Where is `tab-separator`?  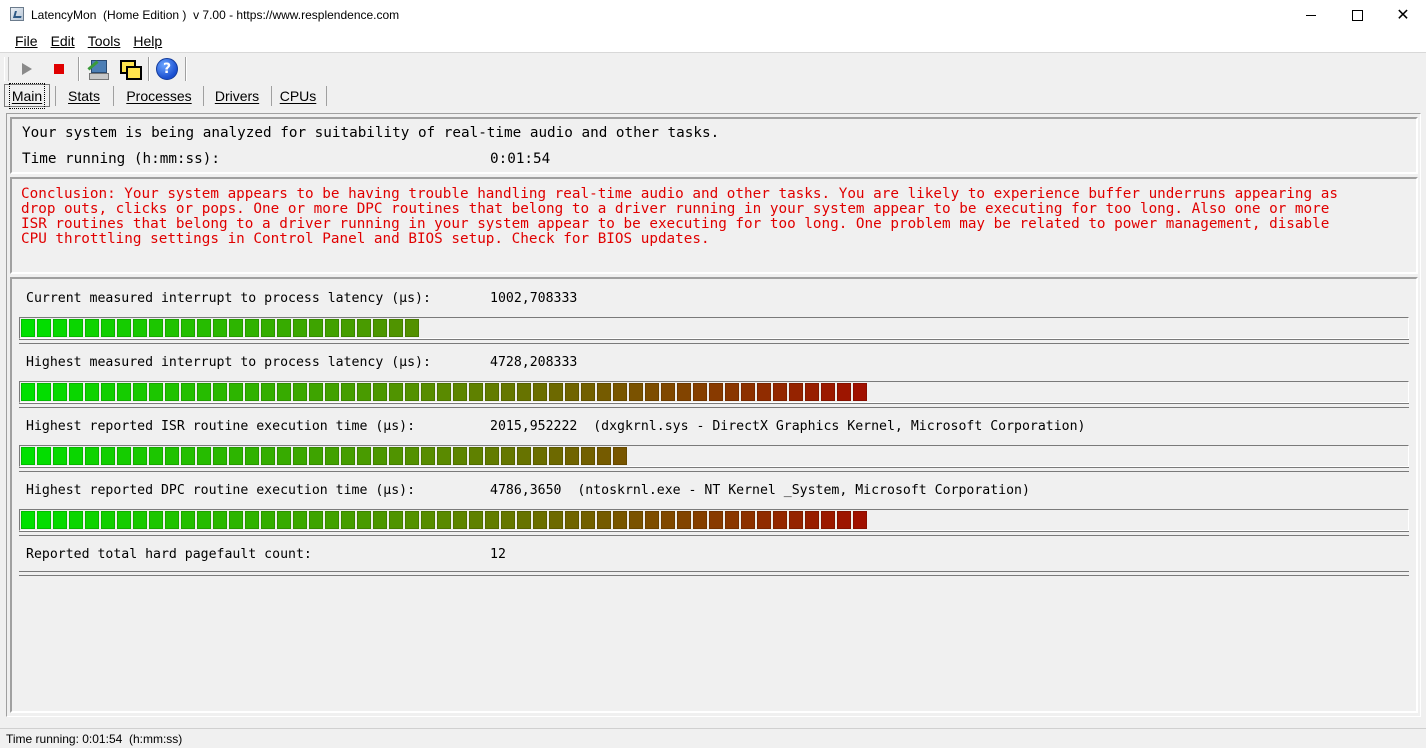 tab-separator is located at coordinates (55, 96).